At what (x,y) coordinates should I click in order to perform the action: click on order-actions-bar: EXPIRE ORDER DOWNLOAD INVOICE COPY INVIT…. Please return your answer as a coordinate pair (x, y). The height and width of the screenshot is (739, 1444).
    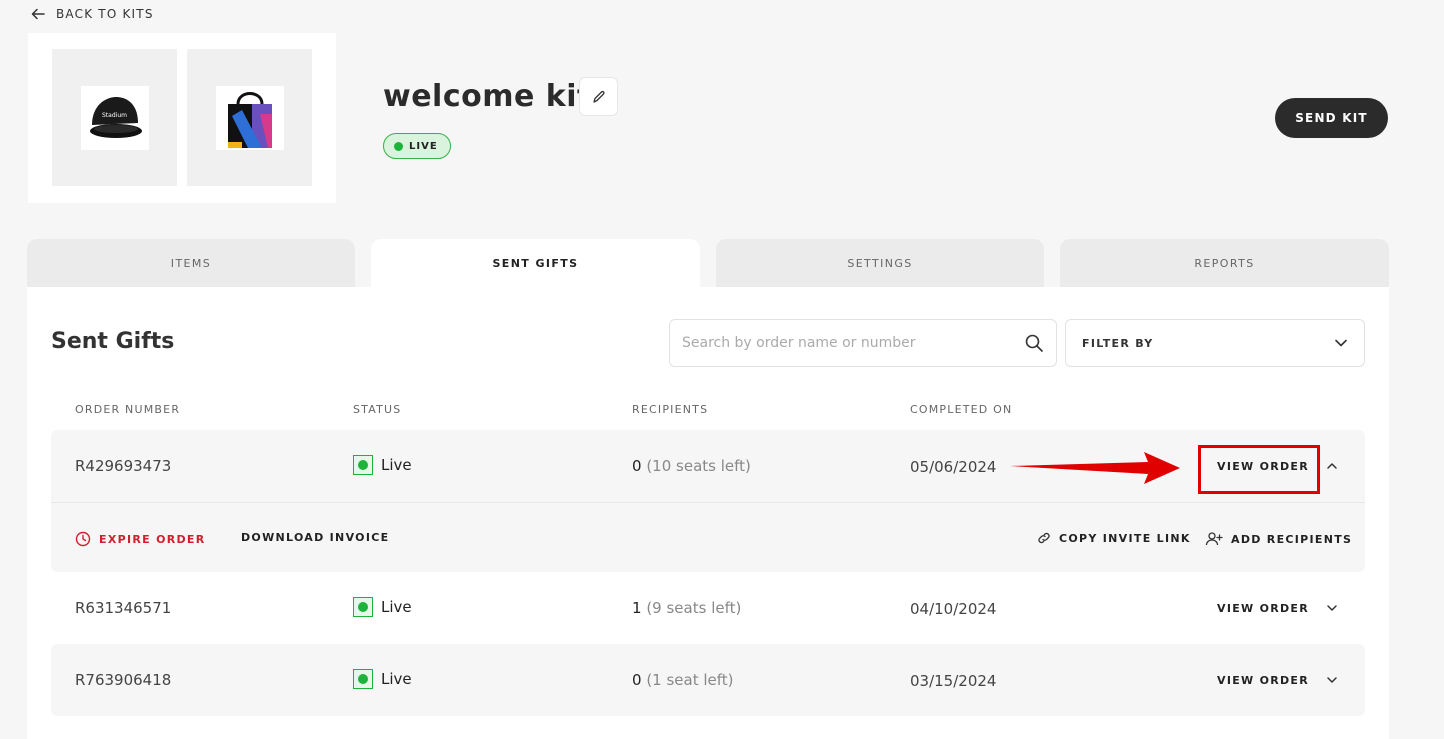
    Looking at the image, I should click on (708, 537).